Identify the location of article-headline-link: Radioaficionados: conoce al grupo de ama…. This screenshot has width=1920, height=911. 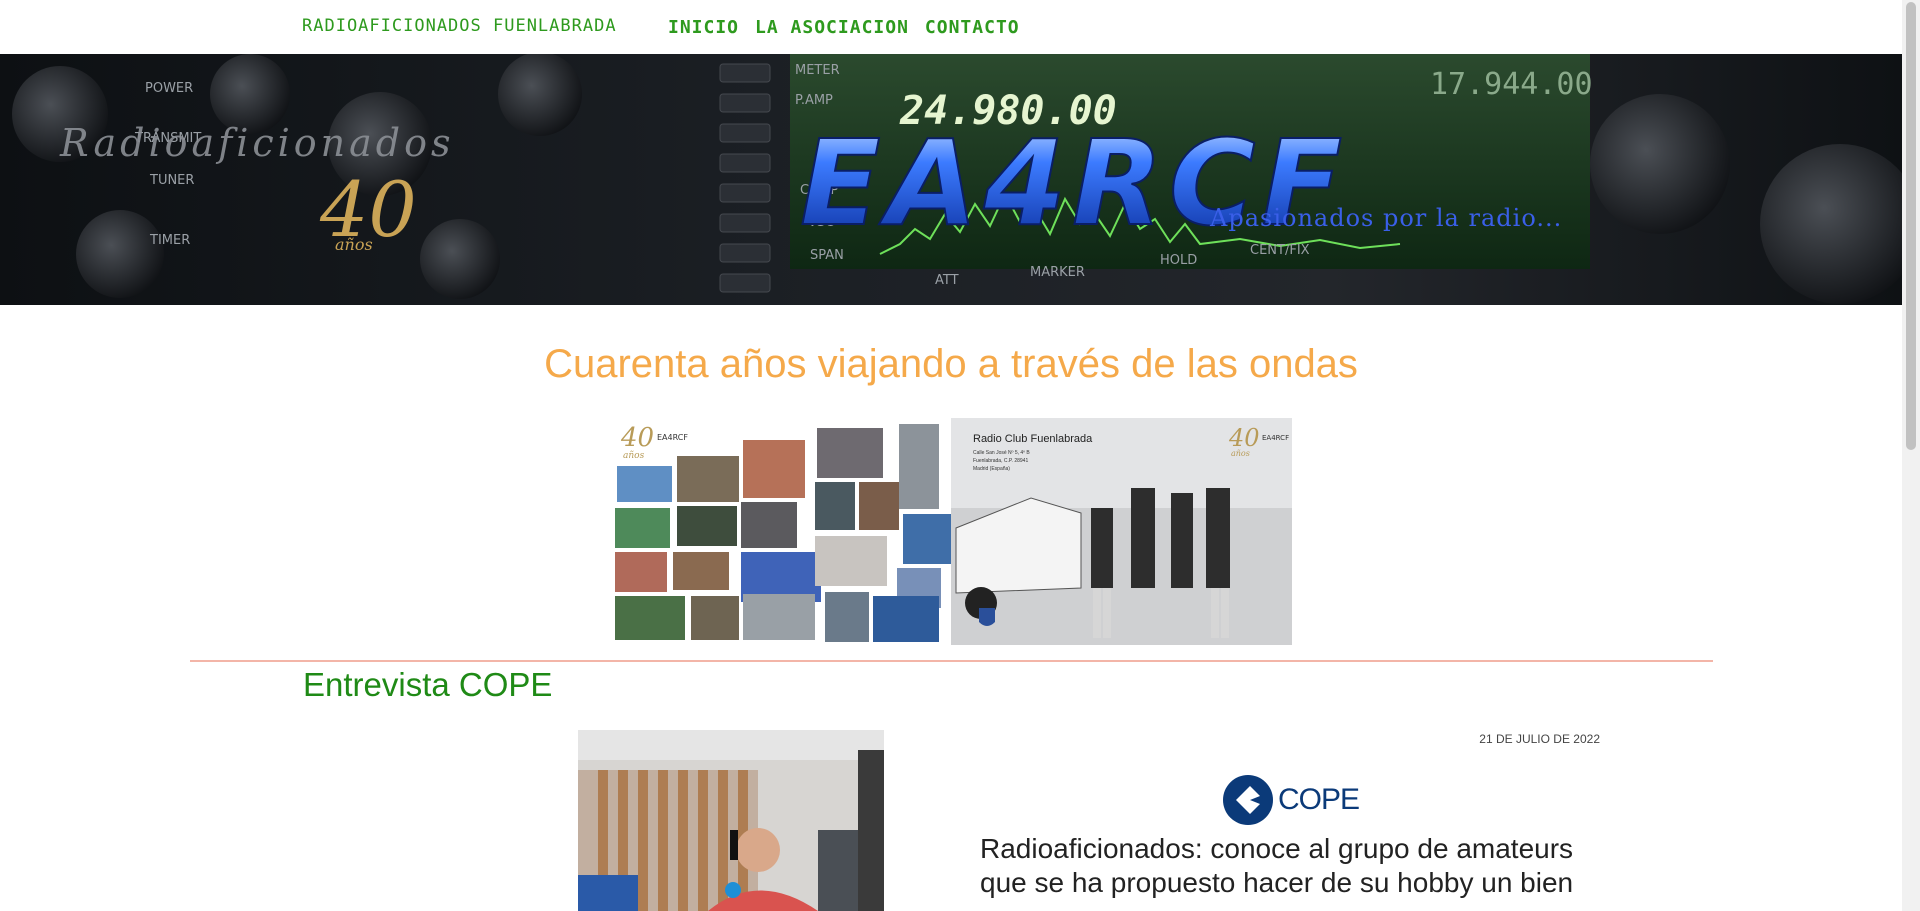
(1290, 866).